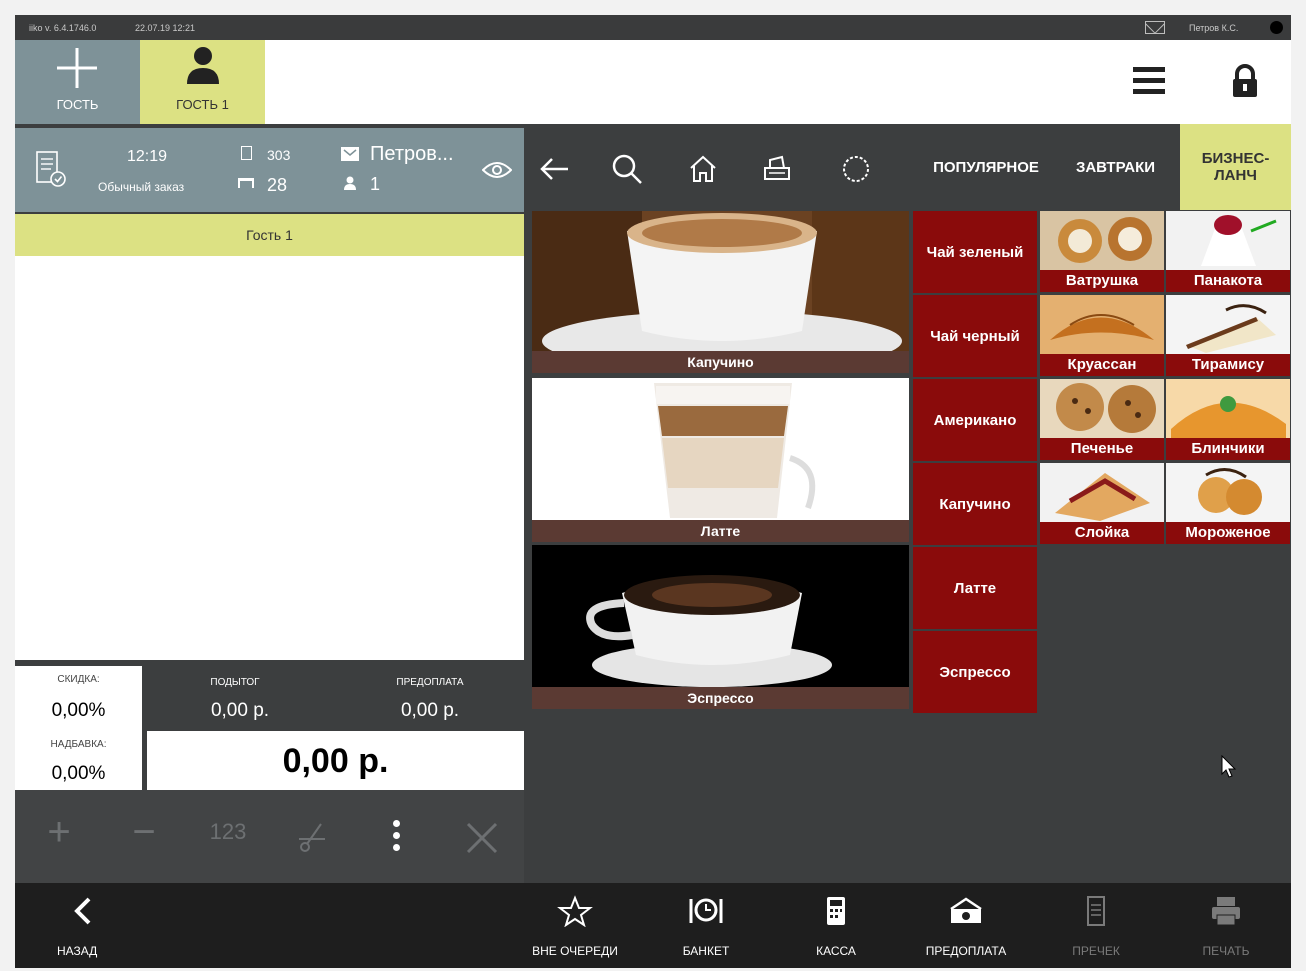  I want to click on money-icon, so click(966, 910).